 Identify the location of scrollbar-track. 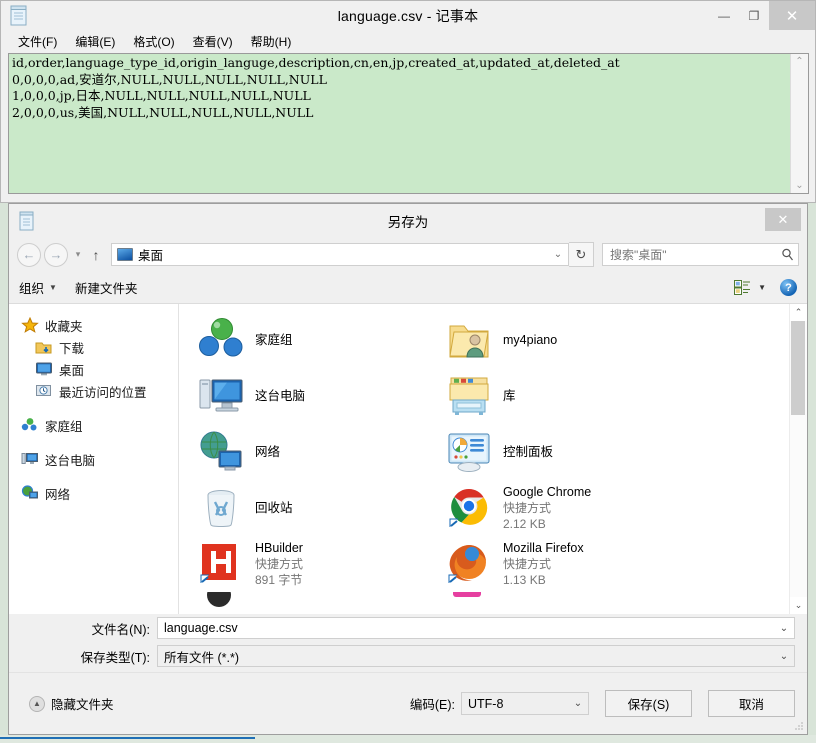
(798, 459).